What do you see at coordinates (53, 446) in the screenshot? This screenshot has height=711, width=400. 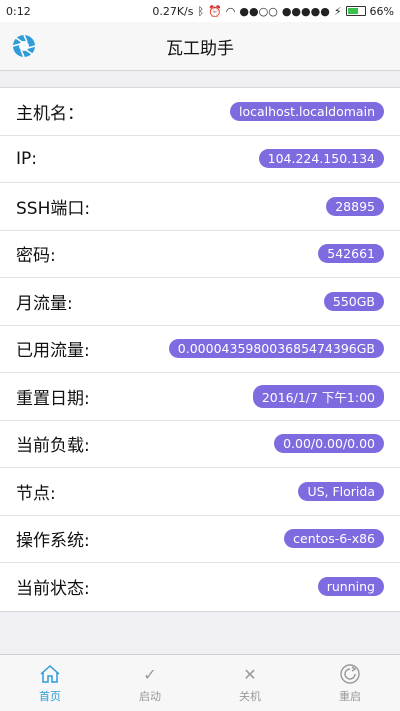 I see `row-label: 当前负载:` at bounding box center [53, 446].